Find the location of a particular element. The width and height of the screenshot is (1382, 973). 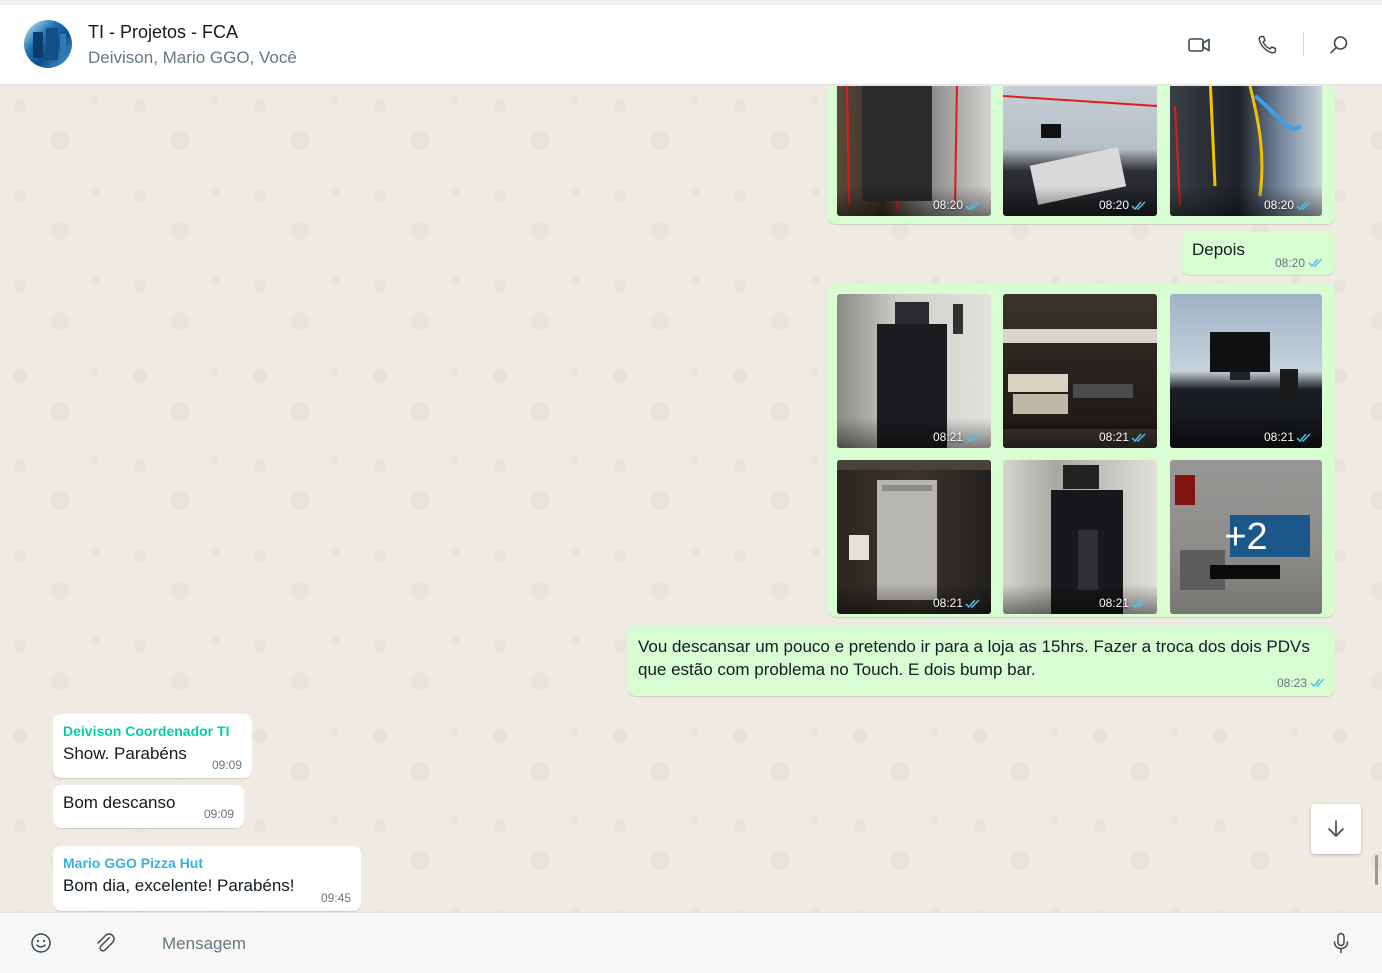

photo-album-message: 08:20 08:20 08:20 is located at coordinates (1081, 155).